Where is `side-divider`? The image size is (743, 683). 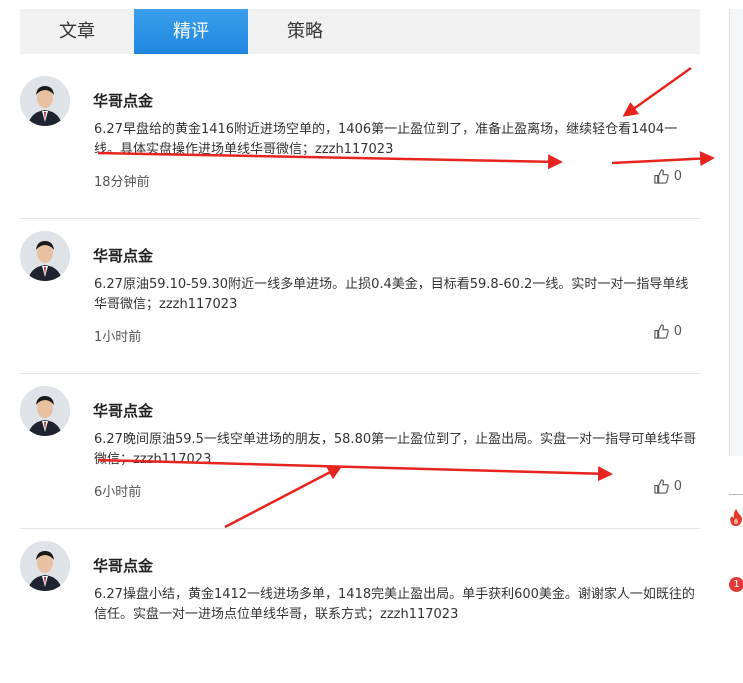 side-divider is located at coordinates (736, 494).